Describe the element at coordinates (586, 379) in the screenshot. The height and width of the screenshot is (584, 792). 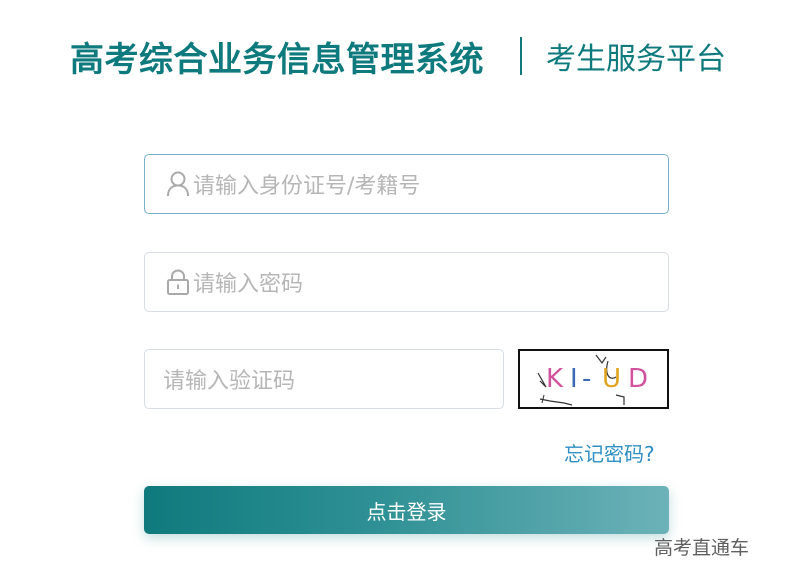
I see `captcha-char: -` at that location.